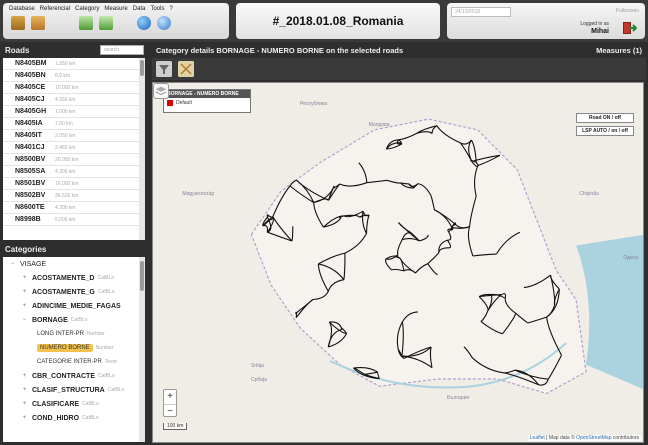 This screenshot has height=445, width=648. What do you see at coordinates (629, 28) in the screenshot?
I see `logout-icon` at bounding box center [629, 28].